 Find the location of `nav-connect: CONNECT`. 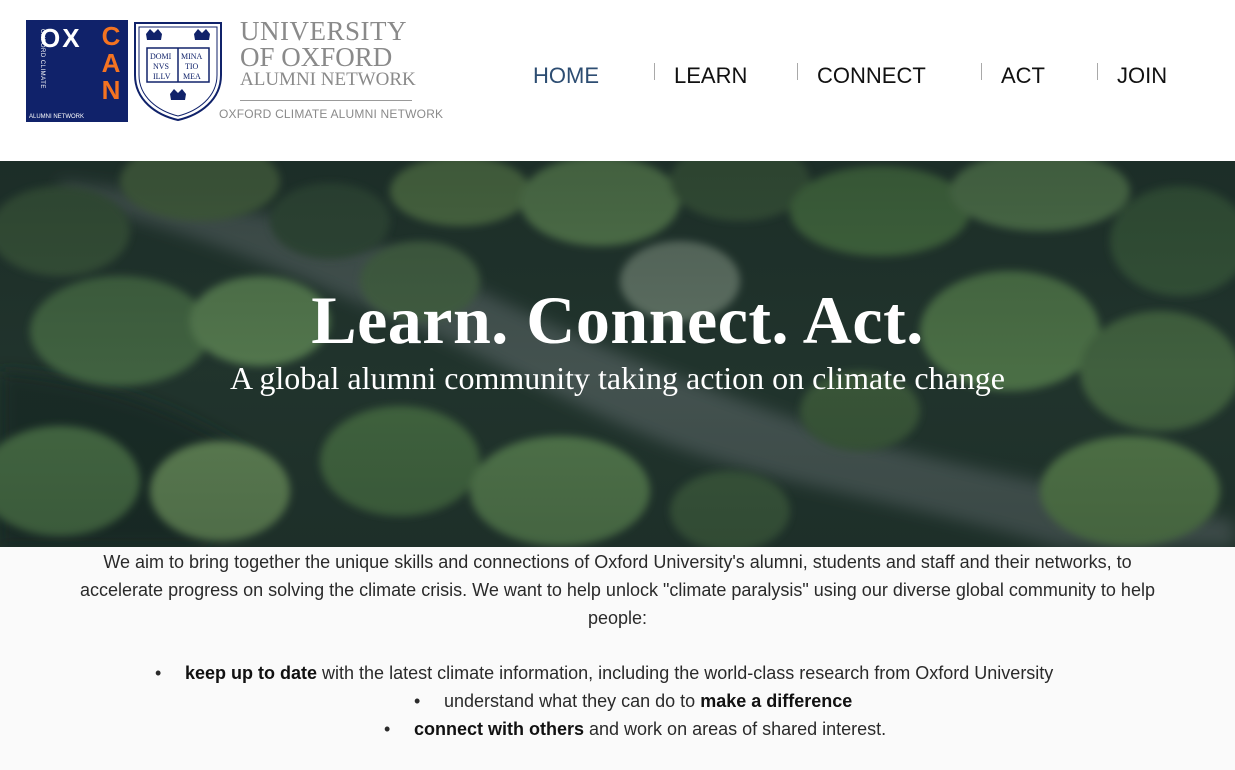

nav-connect: CONNECT is located at coordinates (871, 76).